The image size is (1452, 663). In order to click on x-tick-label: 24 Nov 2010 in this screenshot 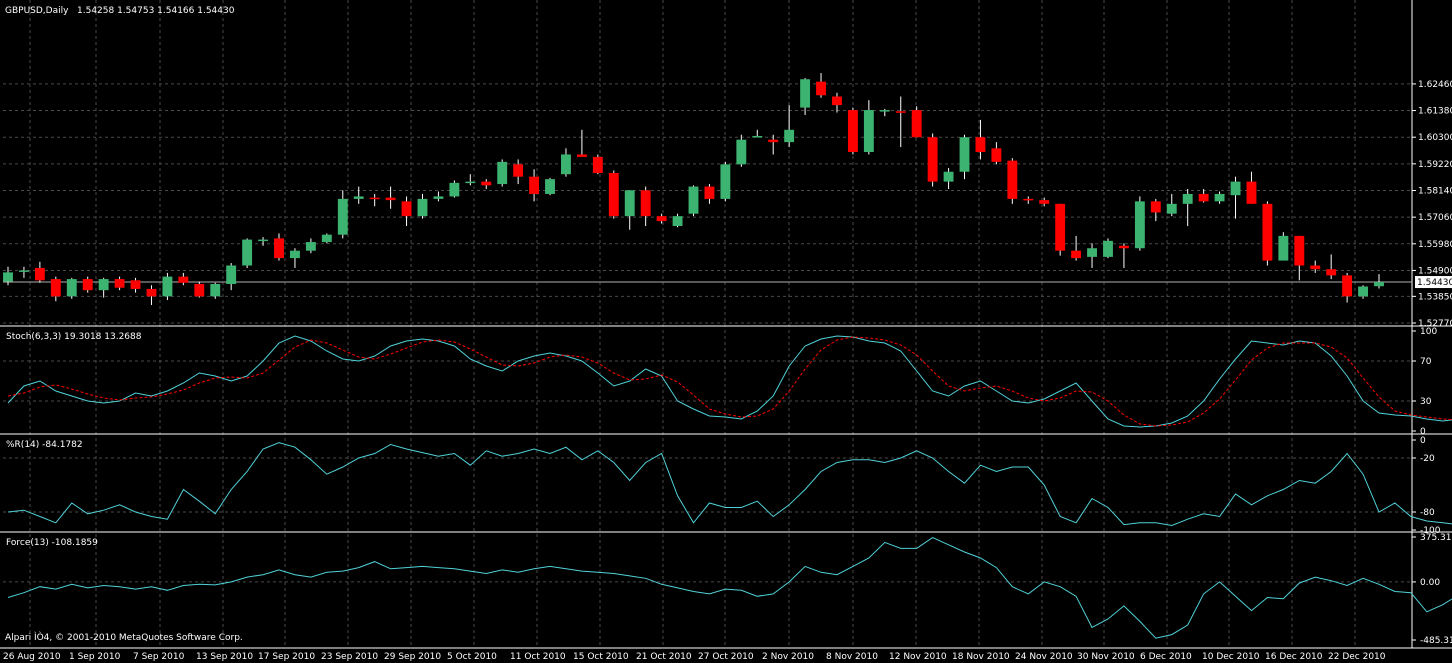, I will do `click(1044, 657)`.